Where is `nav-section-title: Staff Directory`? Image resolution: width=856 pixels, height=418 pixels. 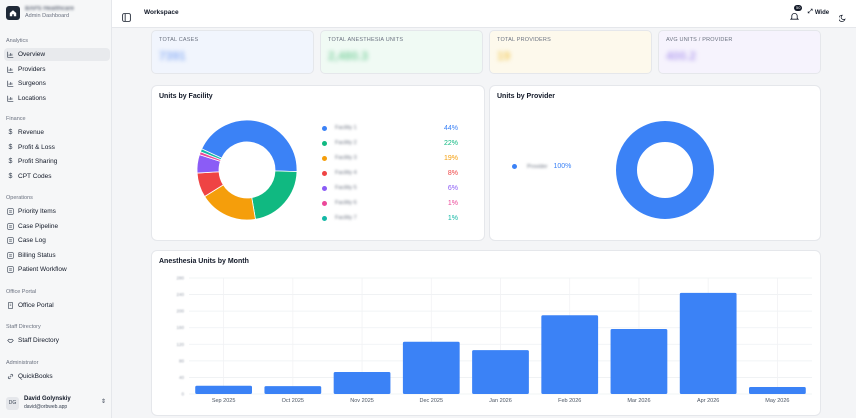 nav-section-title: Staff Directory is located at coordinates (23, 327).